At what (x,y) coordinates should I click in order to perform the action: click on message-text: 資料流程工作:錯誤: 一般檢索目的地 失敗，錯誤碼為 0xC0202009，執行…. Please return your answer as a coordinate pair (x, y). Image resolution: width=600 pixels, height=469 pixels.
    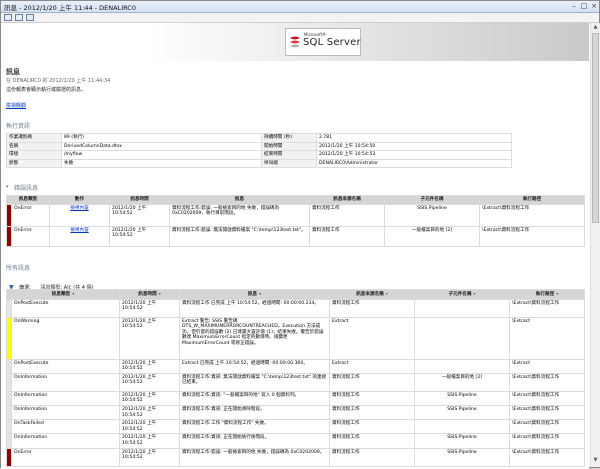
    Looking at the image, I should click on (240, 215).